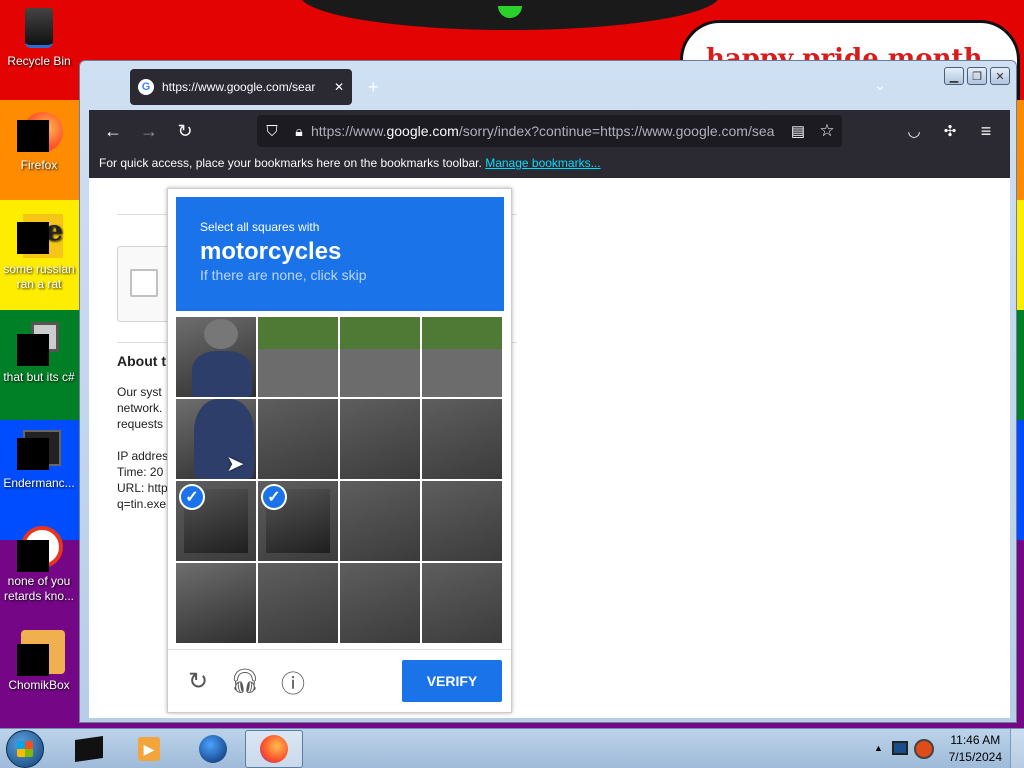 The image size is (1024, 768). Describe the element at coordinates (954, 76) in the screenshot. I see `minimize-button: ▁` at that location.